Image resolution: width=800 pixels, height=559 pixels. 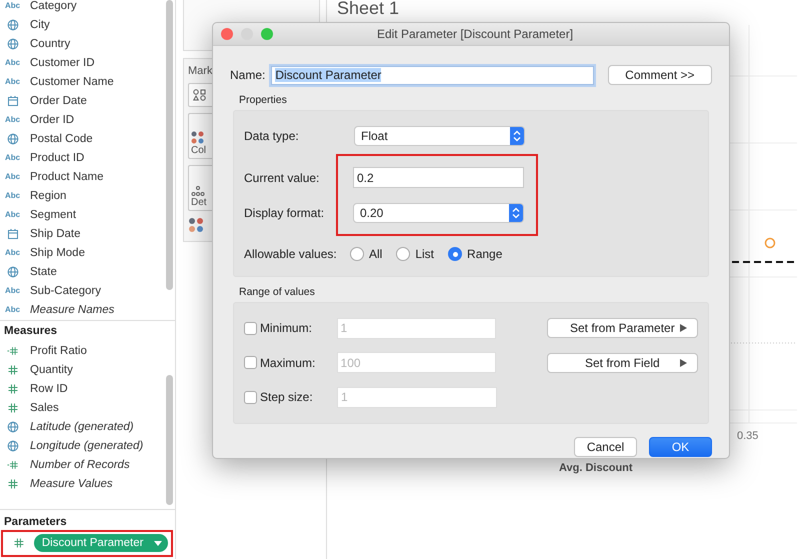 What do you see at coordinates (80, 464) in the screenshot?
I see `field-name: Number of Records` at bounding box center [80, 464].